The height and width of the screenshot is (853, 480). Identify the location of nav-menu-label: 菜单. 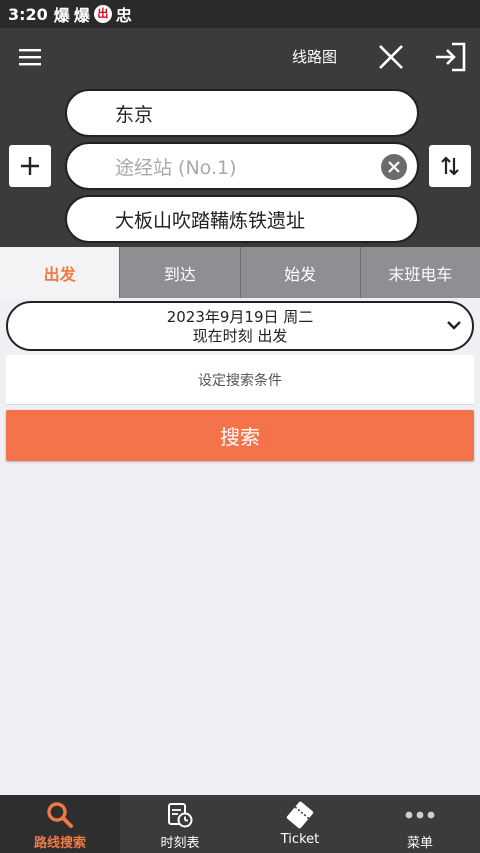
(419, 843).